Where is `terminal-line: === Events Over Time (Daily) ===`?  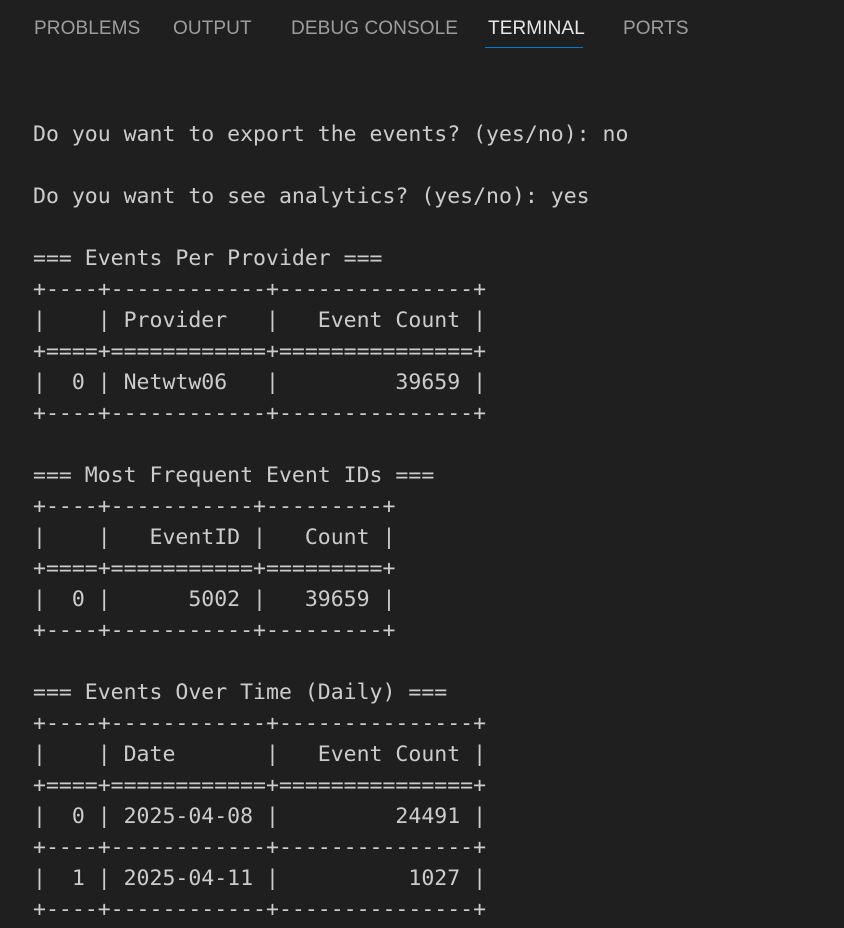
terminal-line: === Events Over Time (Daily) === is located at coordinates (240, 692).